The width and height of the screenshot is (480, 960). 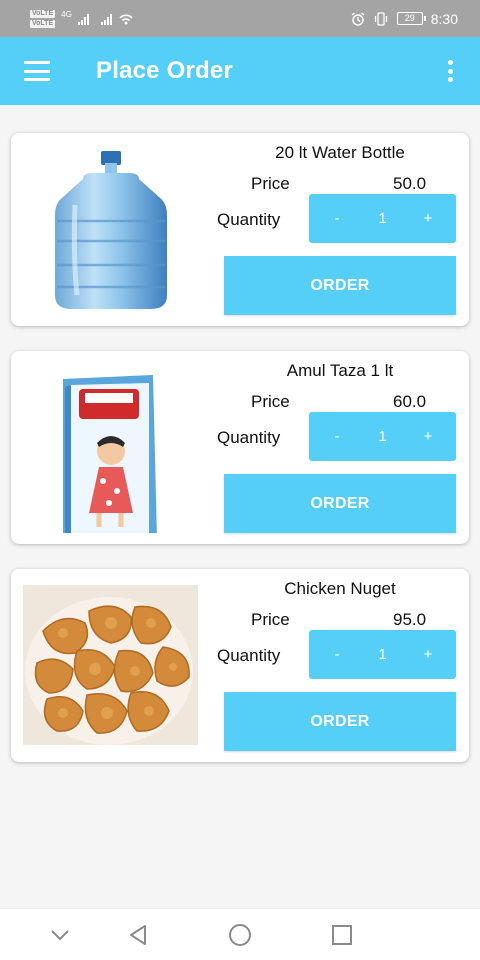 What do you see at coordinates (240, 18) in the screenshot?
I see `status-bar: VoLTE VoLTE 4G 29 8:30` at bounding box center [240, 18].